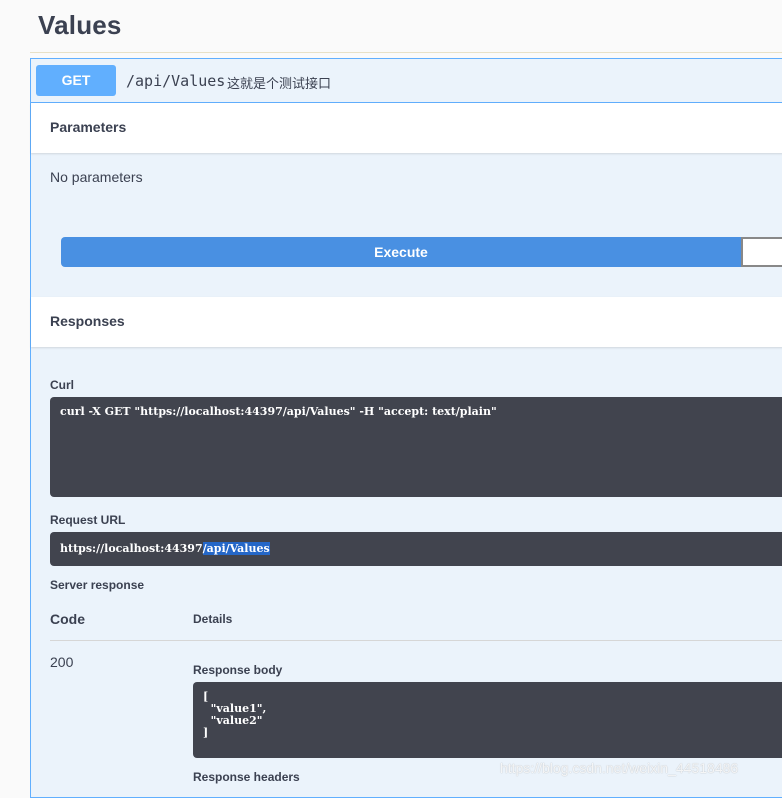 Image resolution: width=782 pixels, height=798 pixels. Describe the element at coordinates (97, 585) in the screenshot. I see `server-response-label: Server response` at that location.